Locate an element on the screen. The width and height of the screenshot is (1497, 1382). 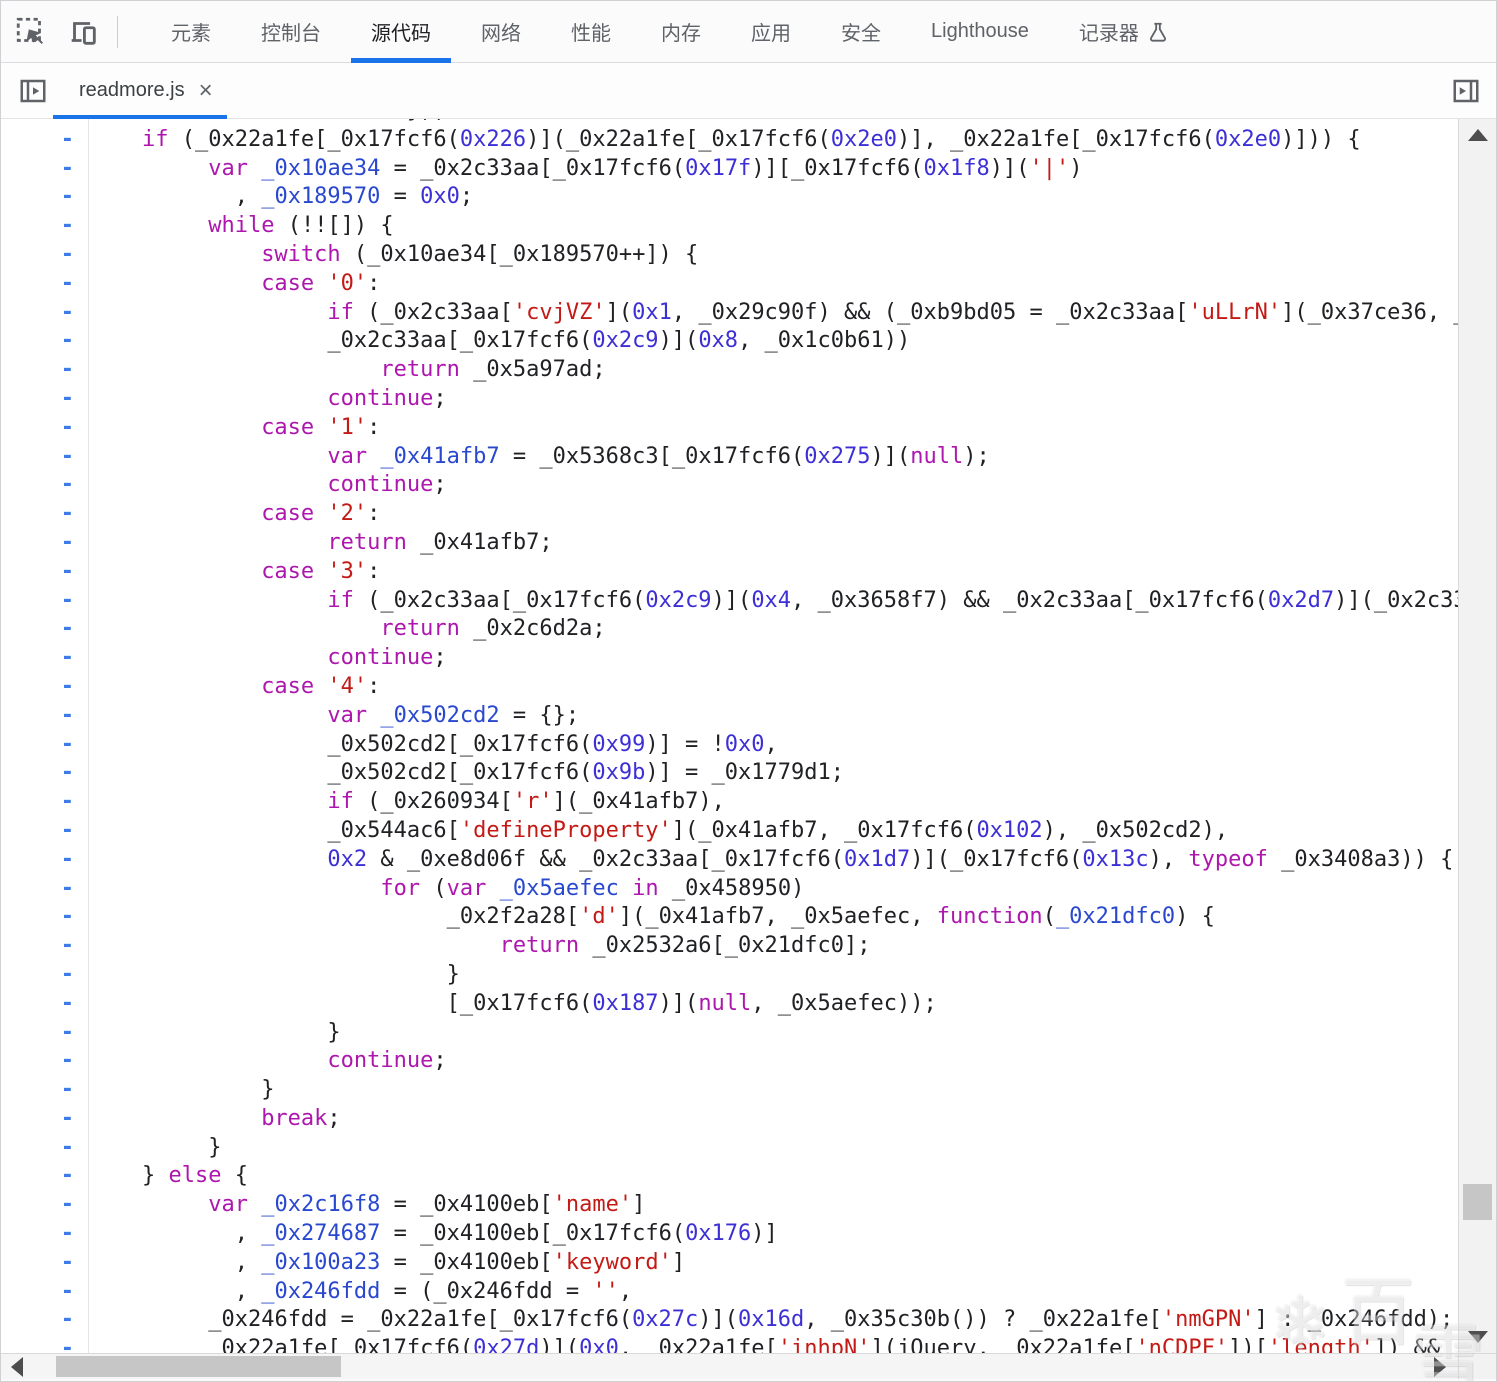
code-line-text: } is located at coordinates (215, 1147).